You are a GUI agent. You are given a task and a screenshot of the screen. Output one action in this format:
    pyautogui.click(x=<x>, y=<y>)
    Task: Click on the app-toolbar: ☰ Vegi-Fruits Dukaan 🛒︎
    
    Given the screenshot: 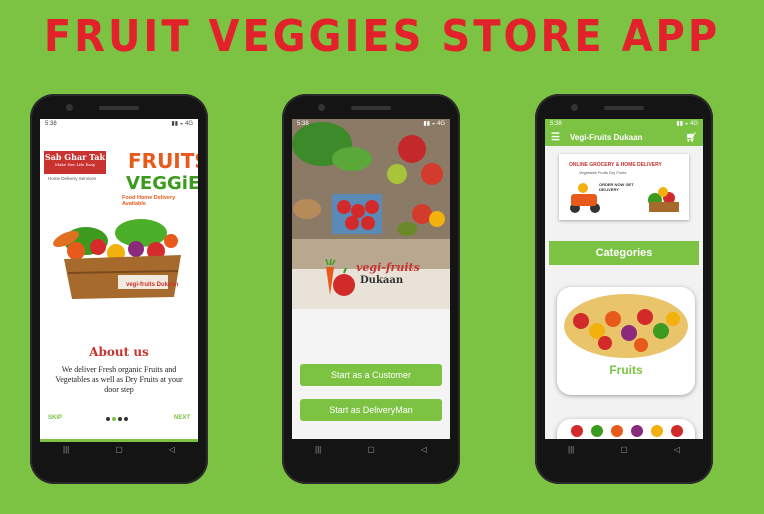 What is the action you would take?
    pyautogui.click(x=624, y=137)
    